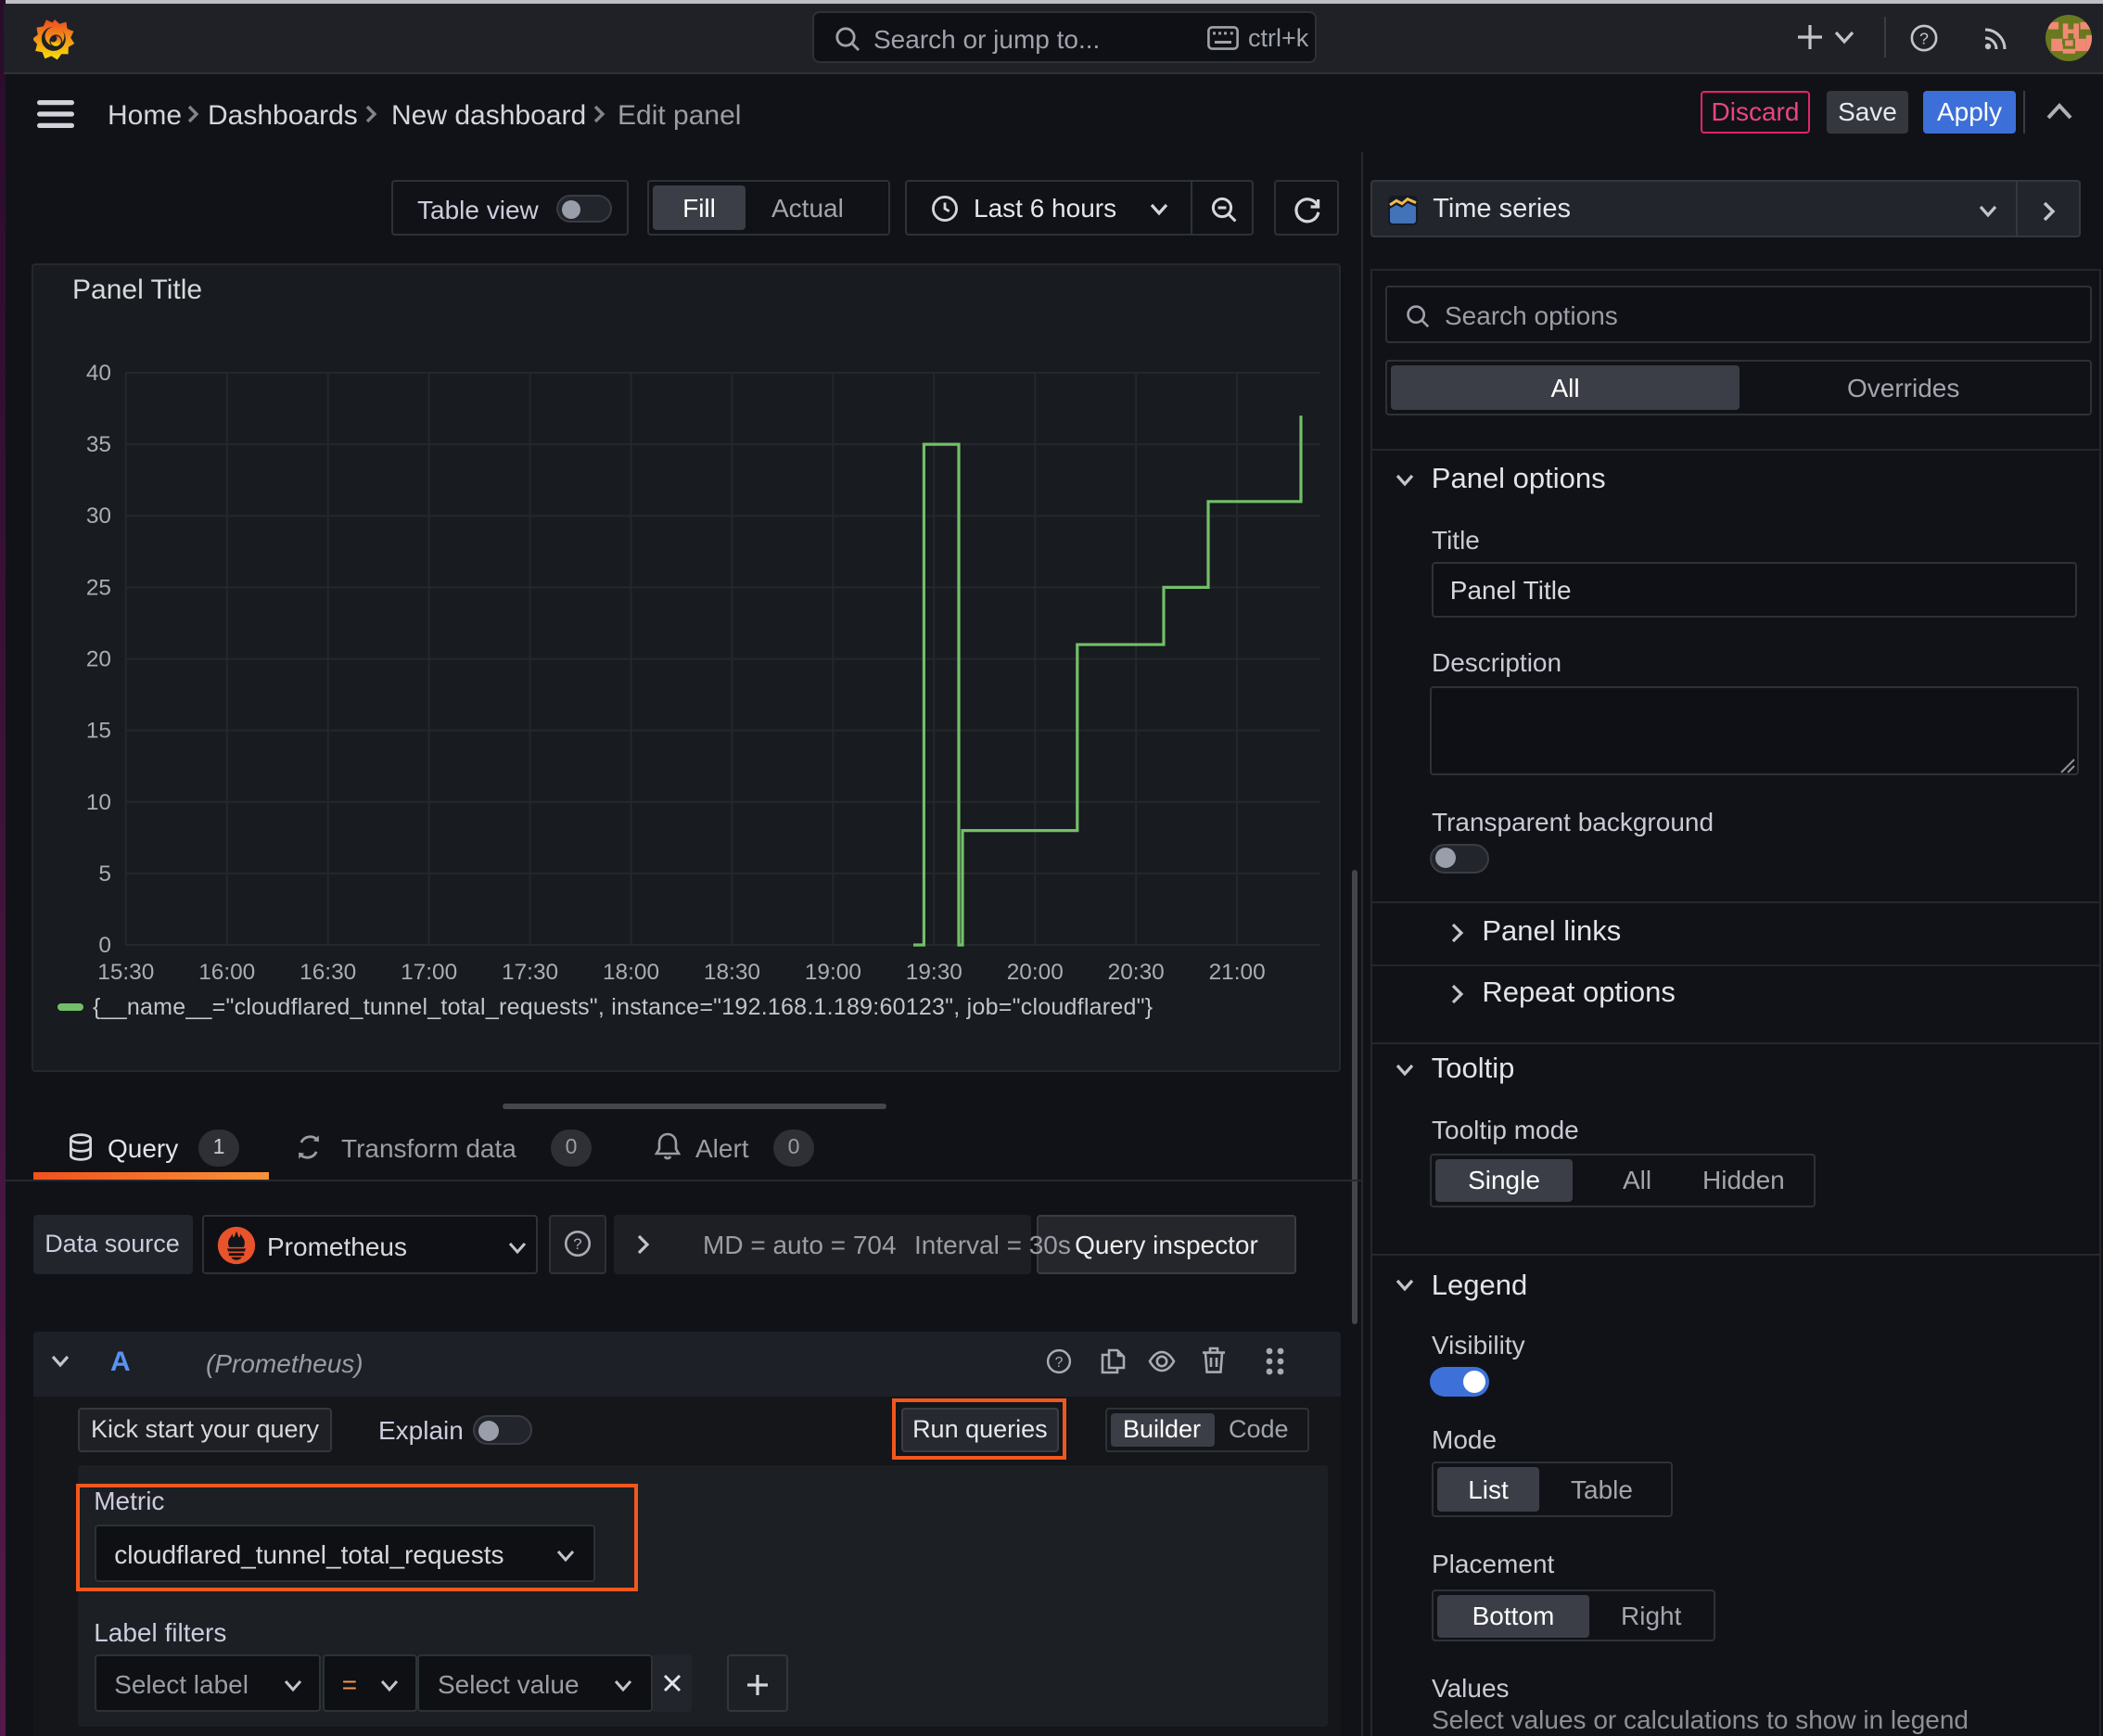 The width and height of the screenshot is (2103, 1736). Describe the element at coordinates (97, 372) in the screenshot. I see `svg-text: 40` at that location.